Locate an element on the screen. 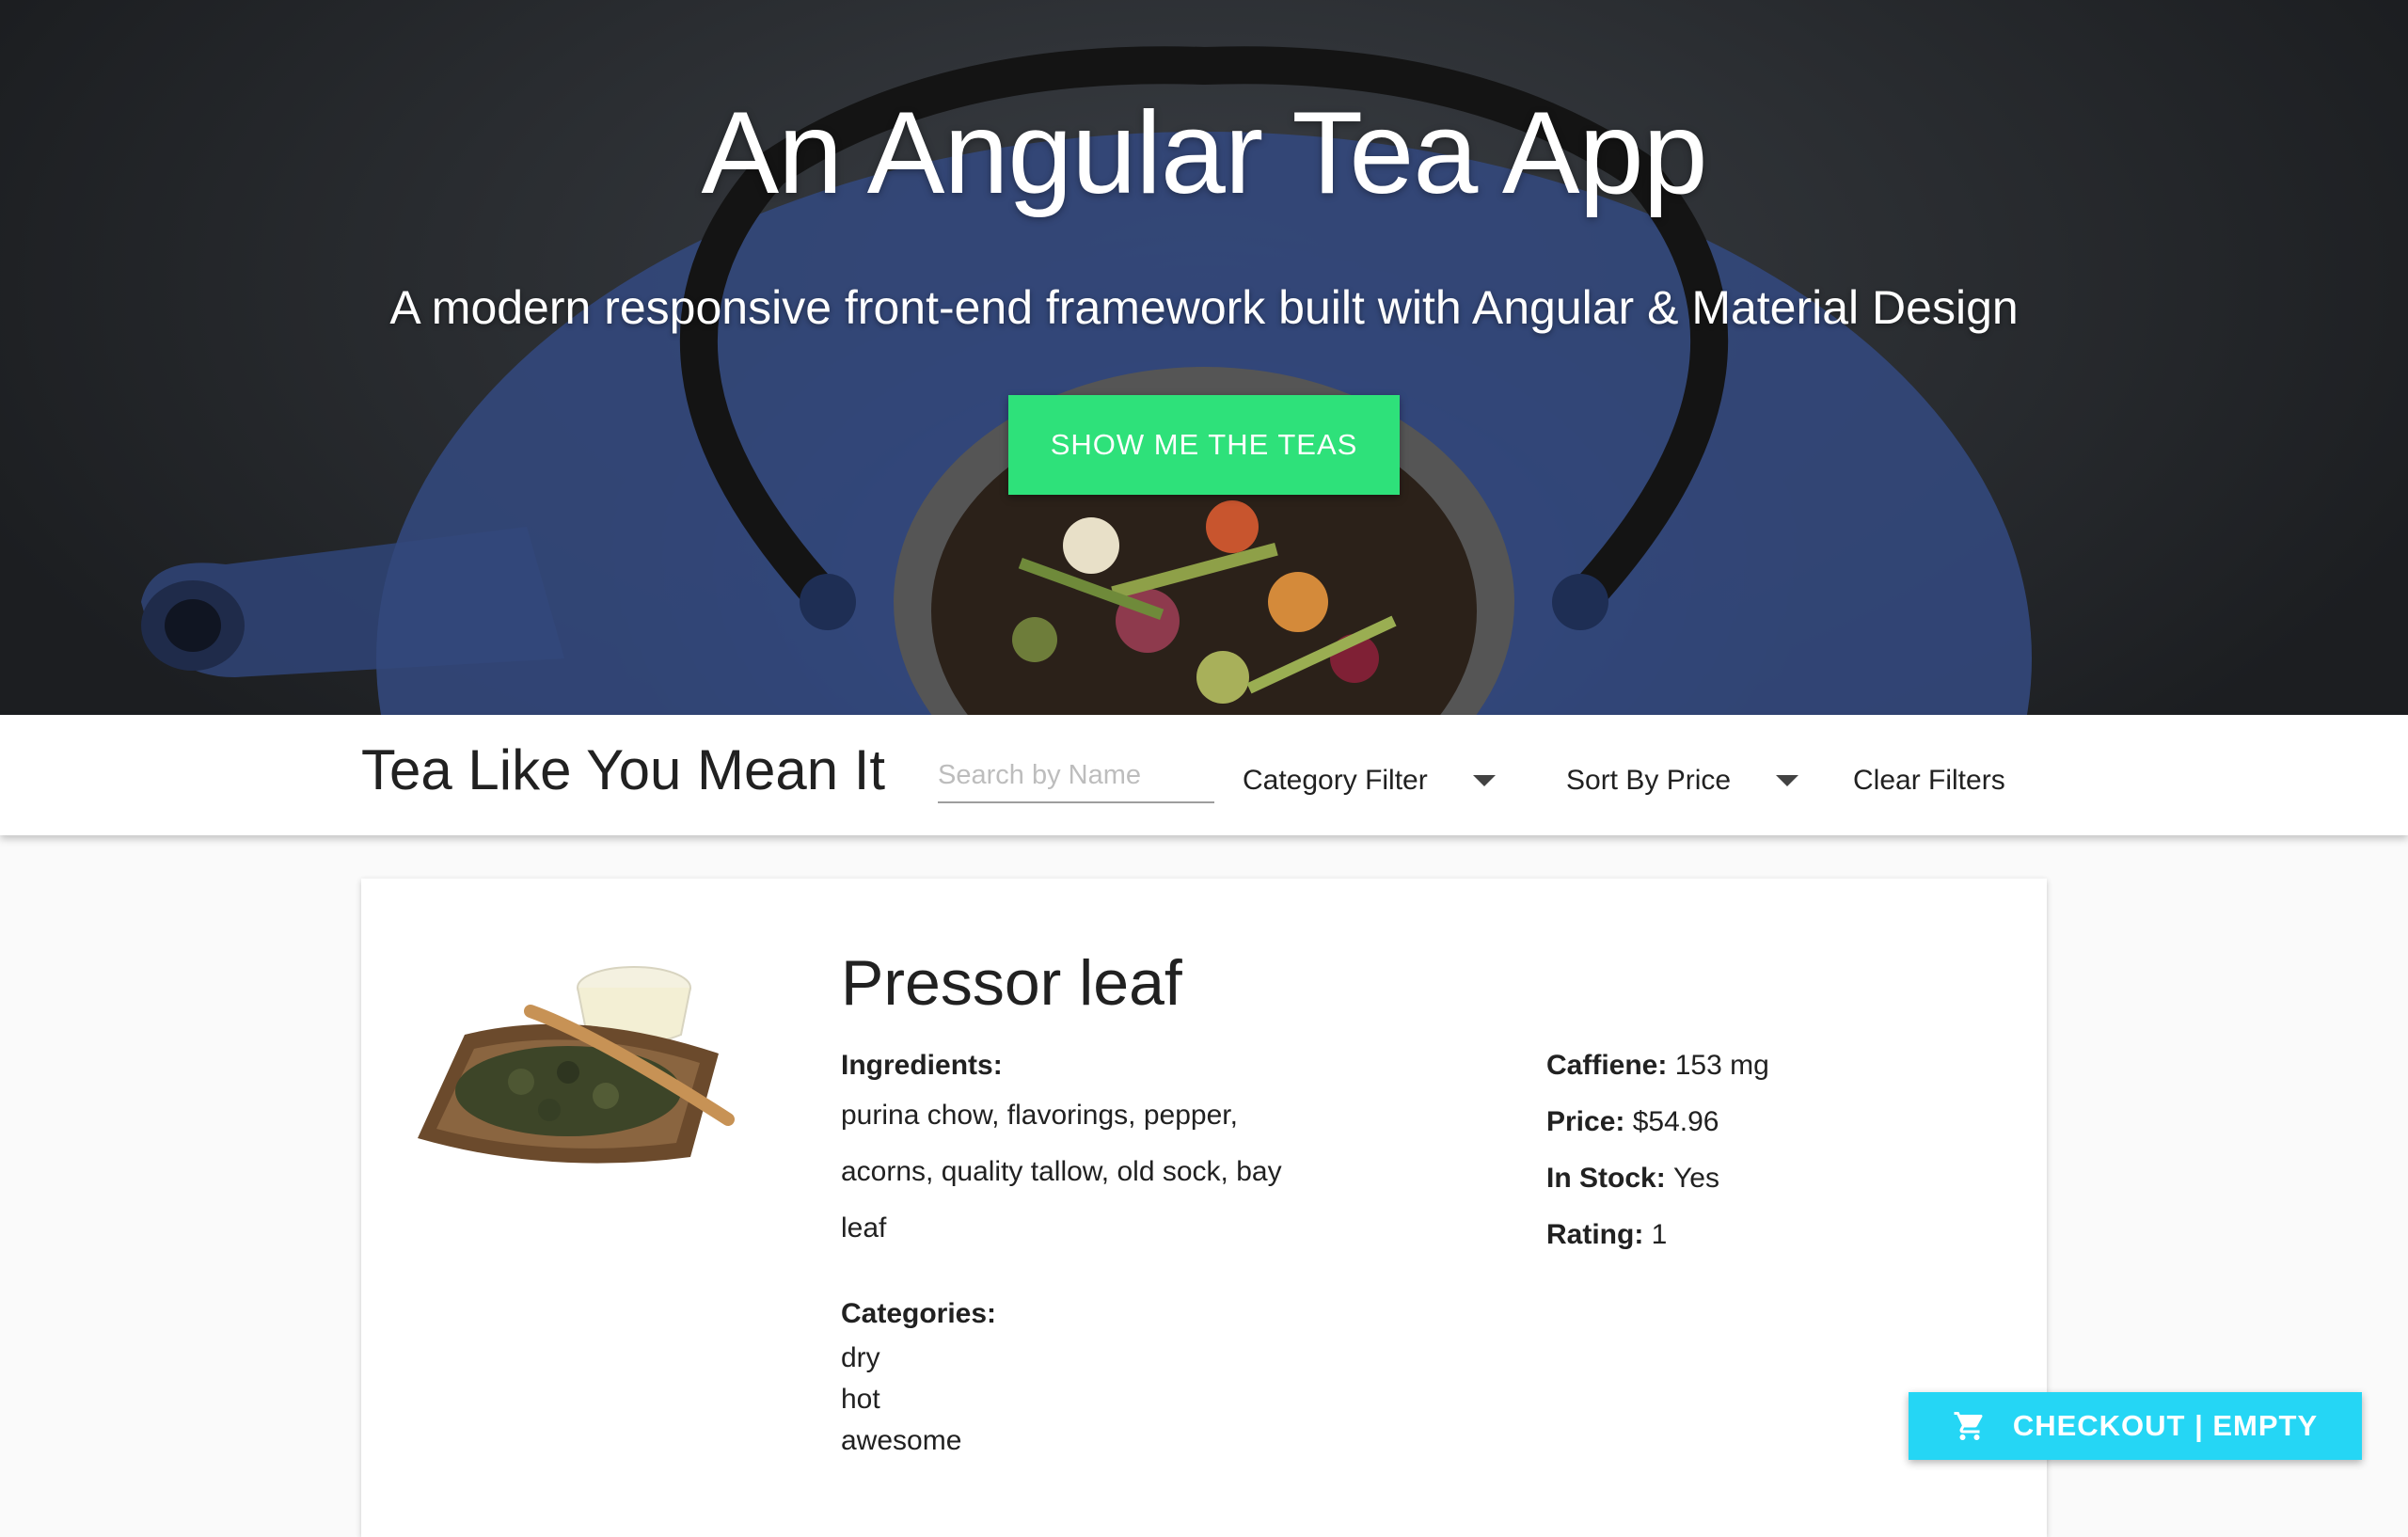  brand-title: Tea Like You Mean It is located at coordinates (624, 769).